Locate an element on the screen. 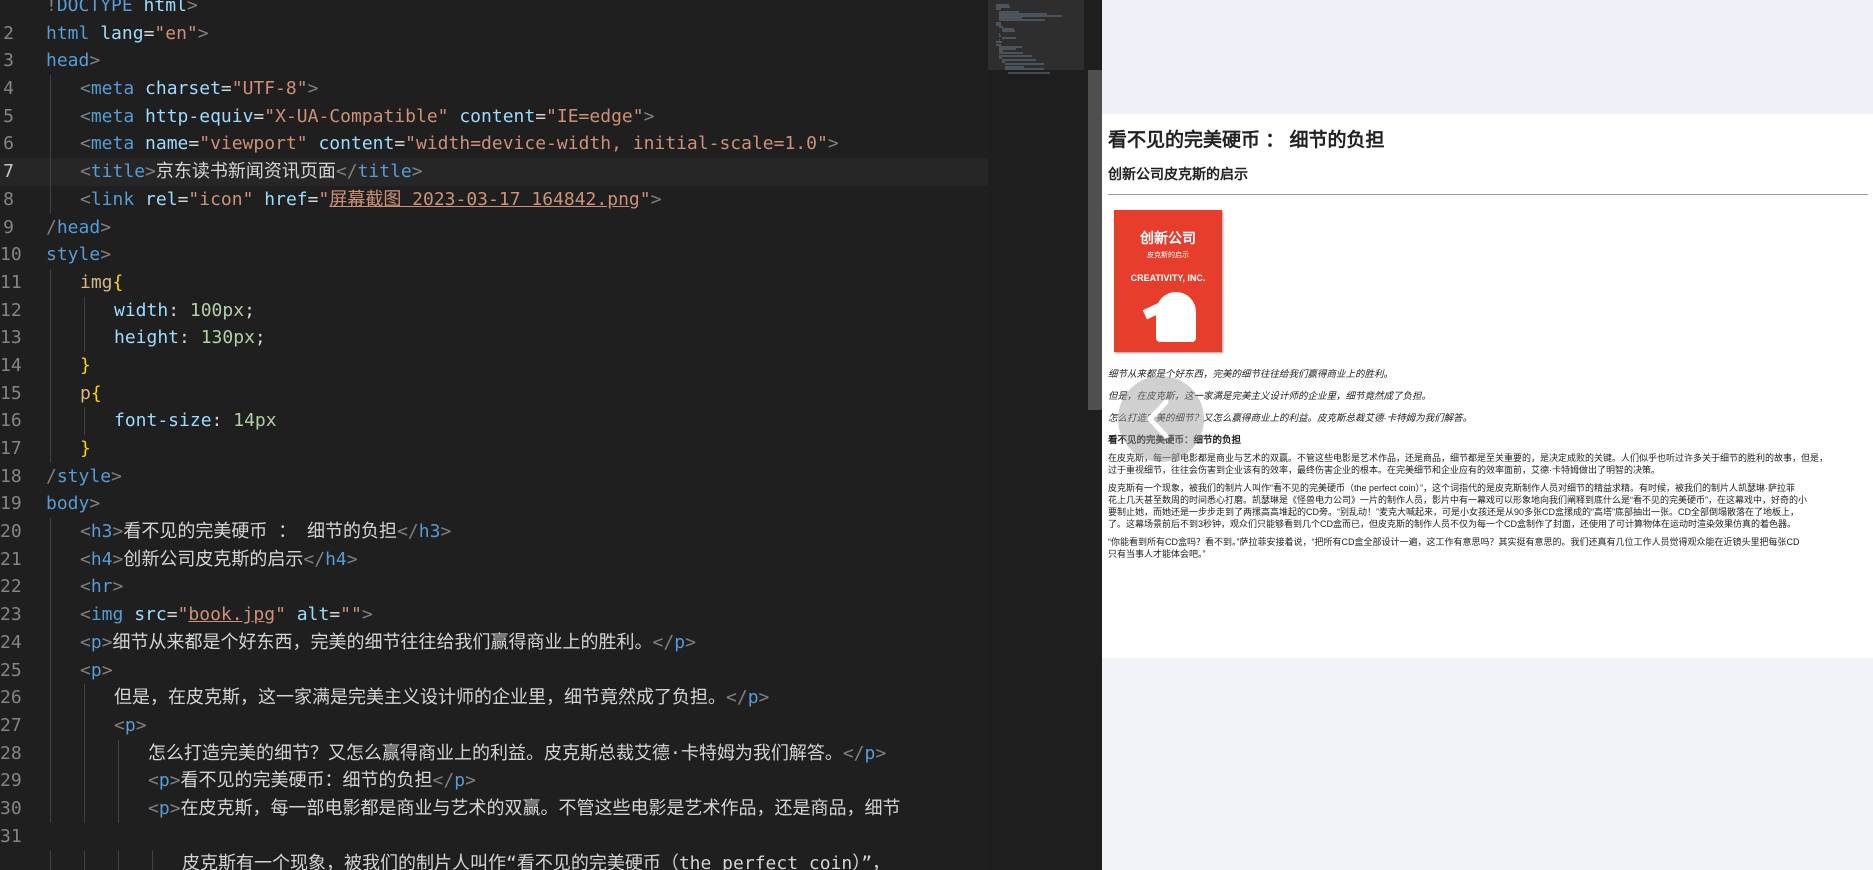  code-token: "width=device-width, initial-scale=1.0" is located at coordinates (616, 144).